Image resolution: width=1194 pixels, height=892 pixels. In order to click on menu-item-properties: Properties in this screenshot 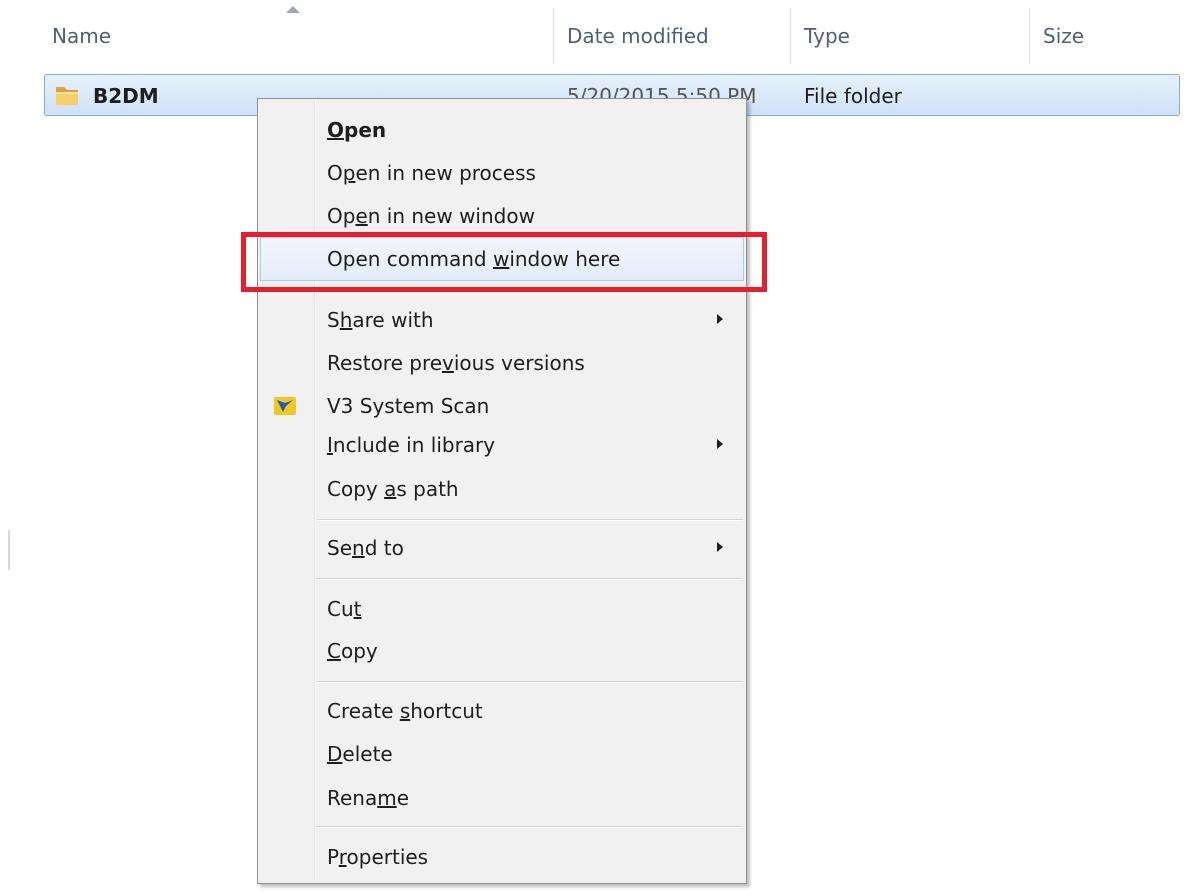, I will do `click(502, 857)`.